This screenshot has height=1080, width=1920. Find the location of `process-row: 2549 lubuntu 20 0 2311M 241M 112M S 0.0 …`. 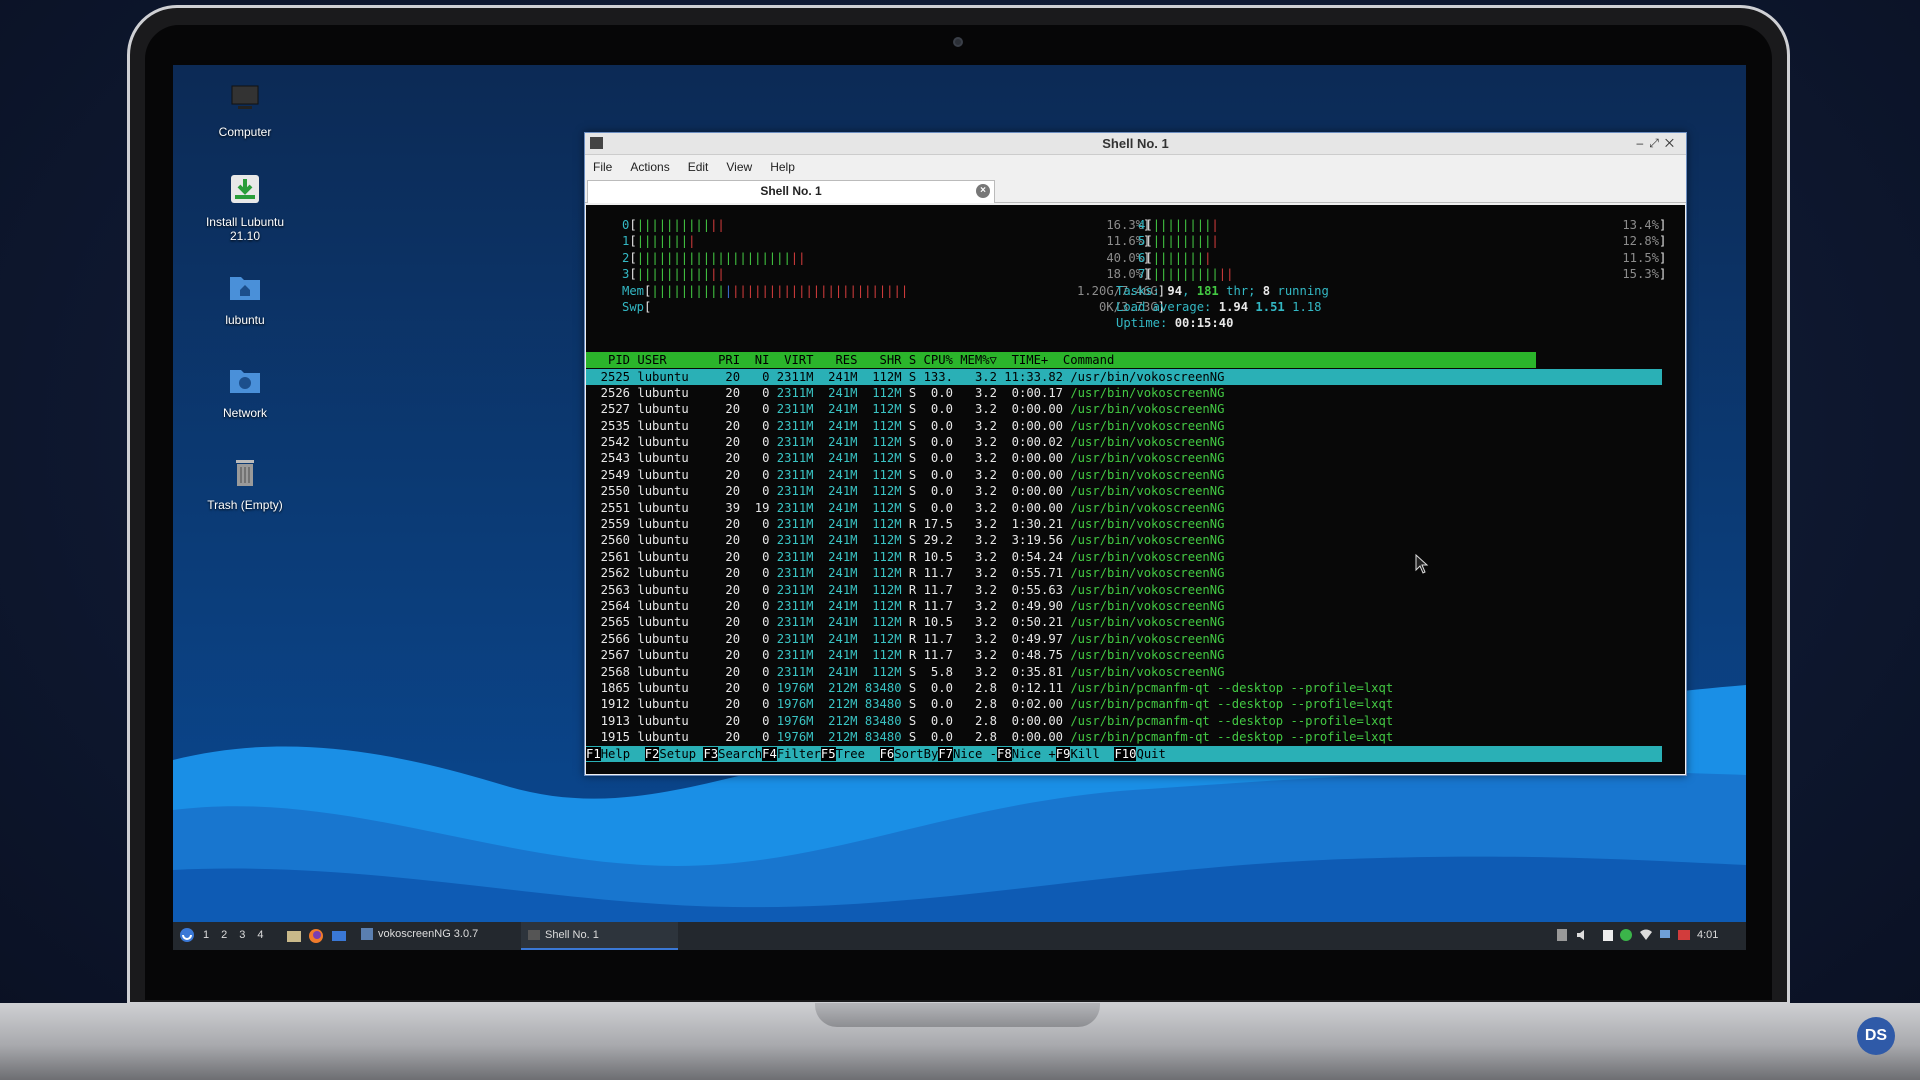

process-row: 2549 lubuntu 20 0 2311M 241M 112M S 0.0 … is located at coordinates (1124, 475).